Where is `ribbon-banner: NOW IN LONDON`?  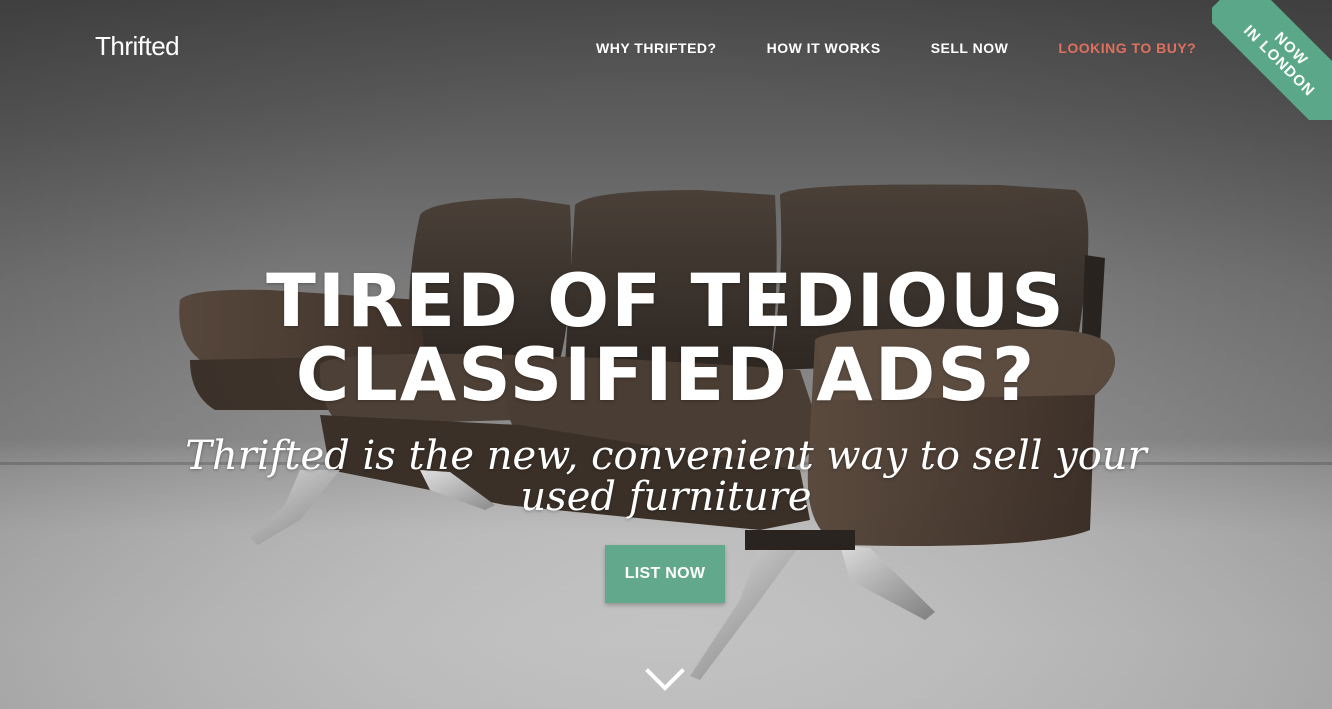
ribbon-banner: NOW IN LONDON is located at coordinates (1272, 60).